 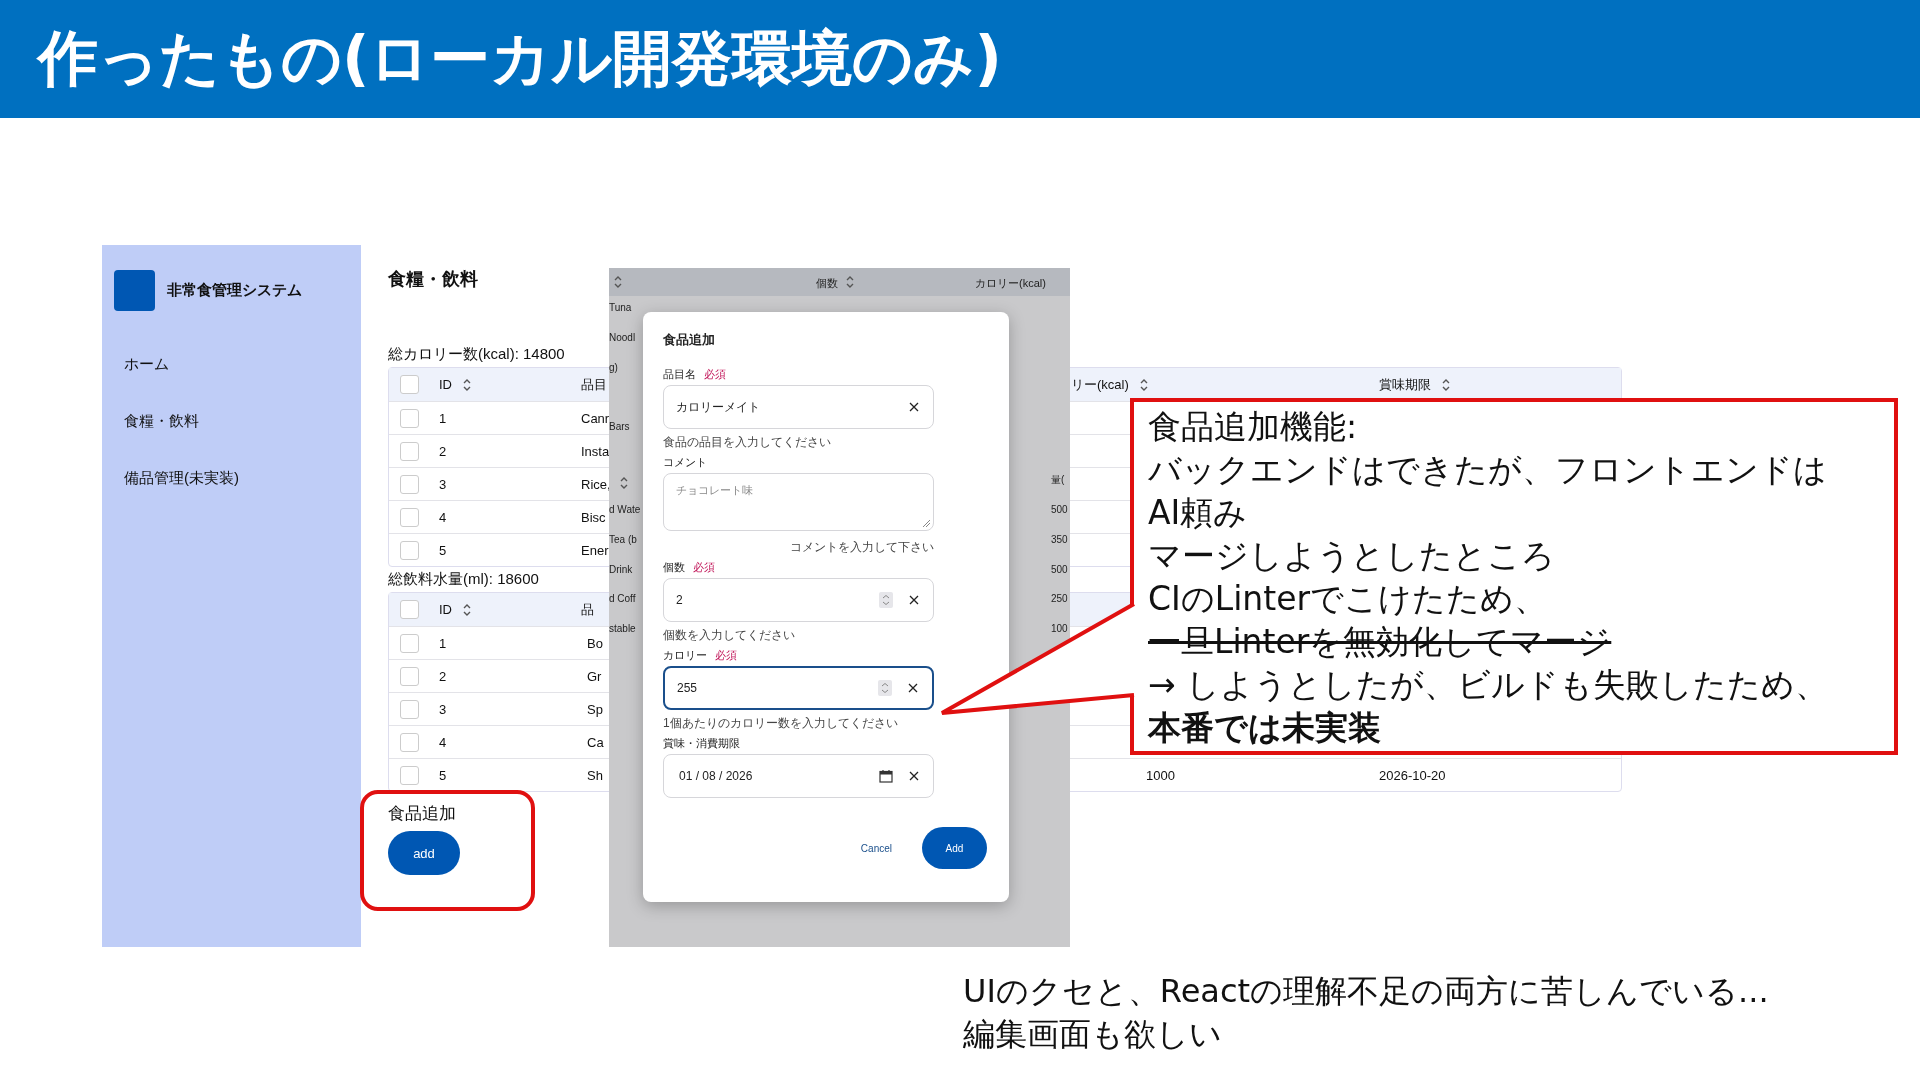 I want to click on callout-text: マージしようとしたところ, so click(x=1352, y=556).